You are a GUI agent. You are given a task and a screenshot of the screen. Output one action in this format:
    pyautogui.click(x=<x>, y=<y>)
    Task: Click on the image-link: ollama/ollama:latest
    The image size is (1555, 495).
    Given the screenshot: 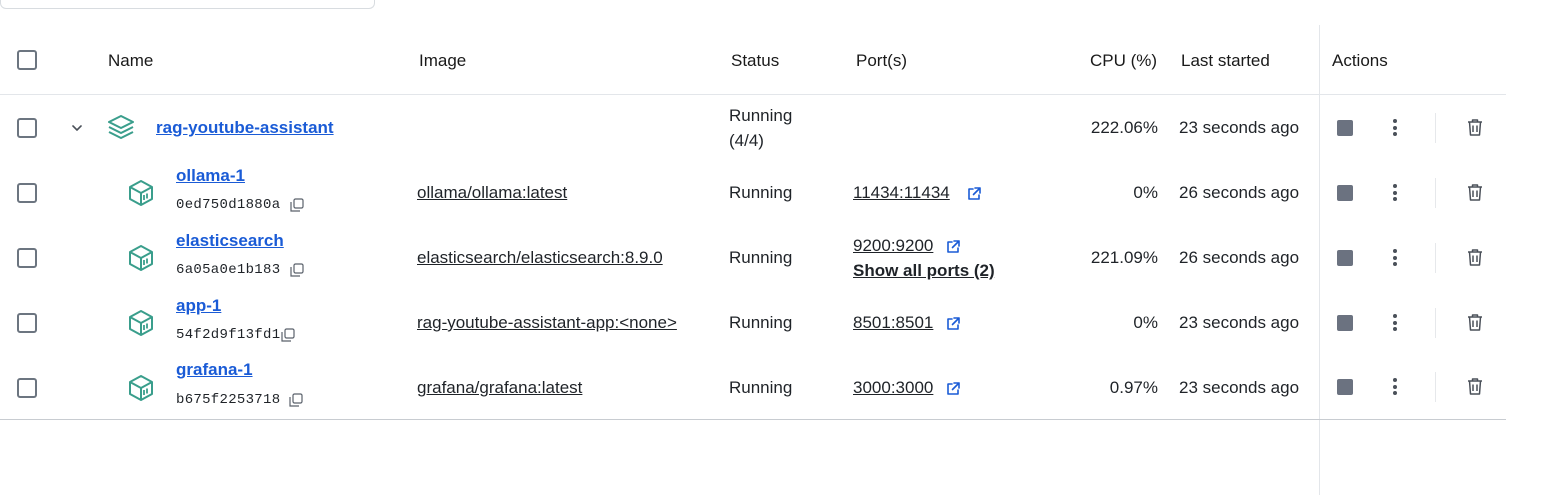 What is the action you would take?
    pyautogui.click(x=492, y=193)
    